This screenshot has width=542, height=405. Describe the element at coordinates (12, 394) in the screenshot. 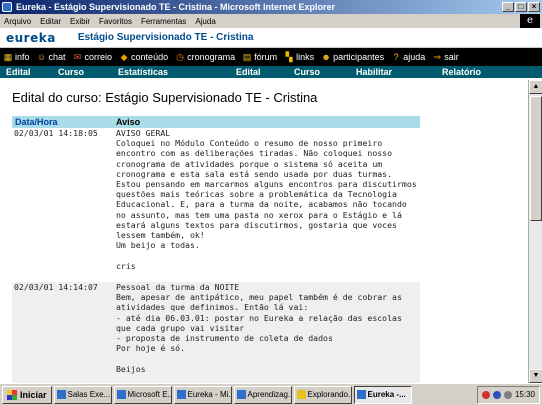

I see `windows-flag-icon` at that location.